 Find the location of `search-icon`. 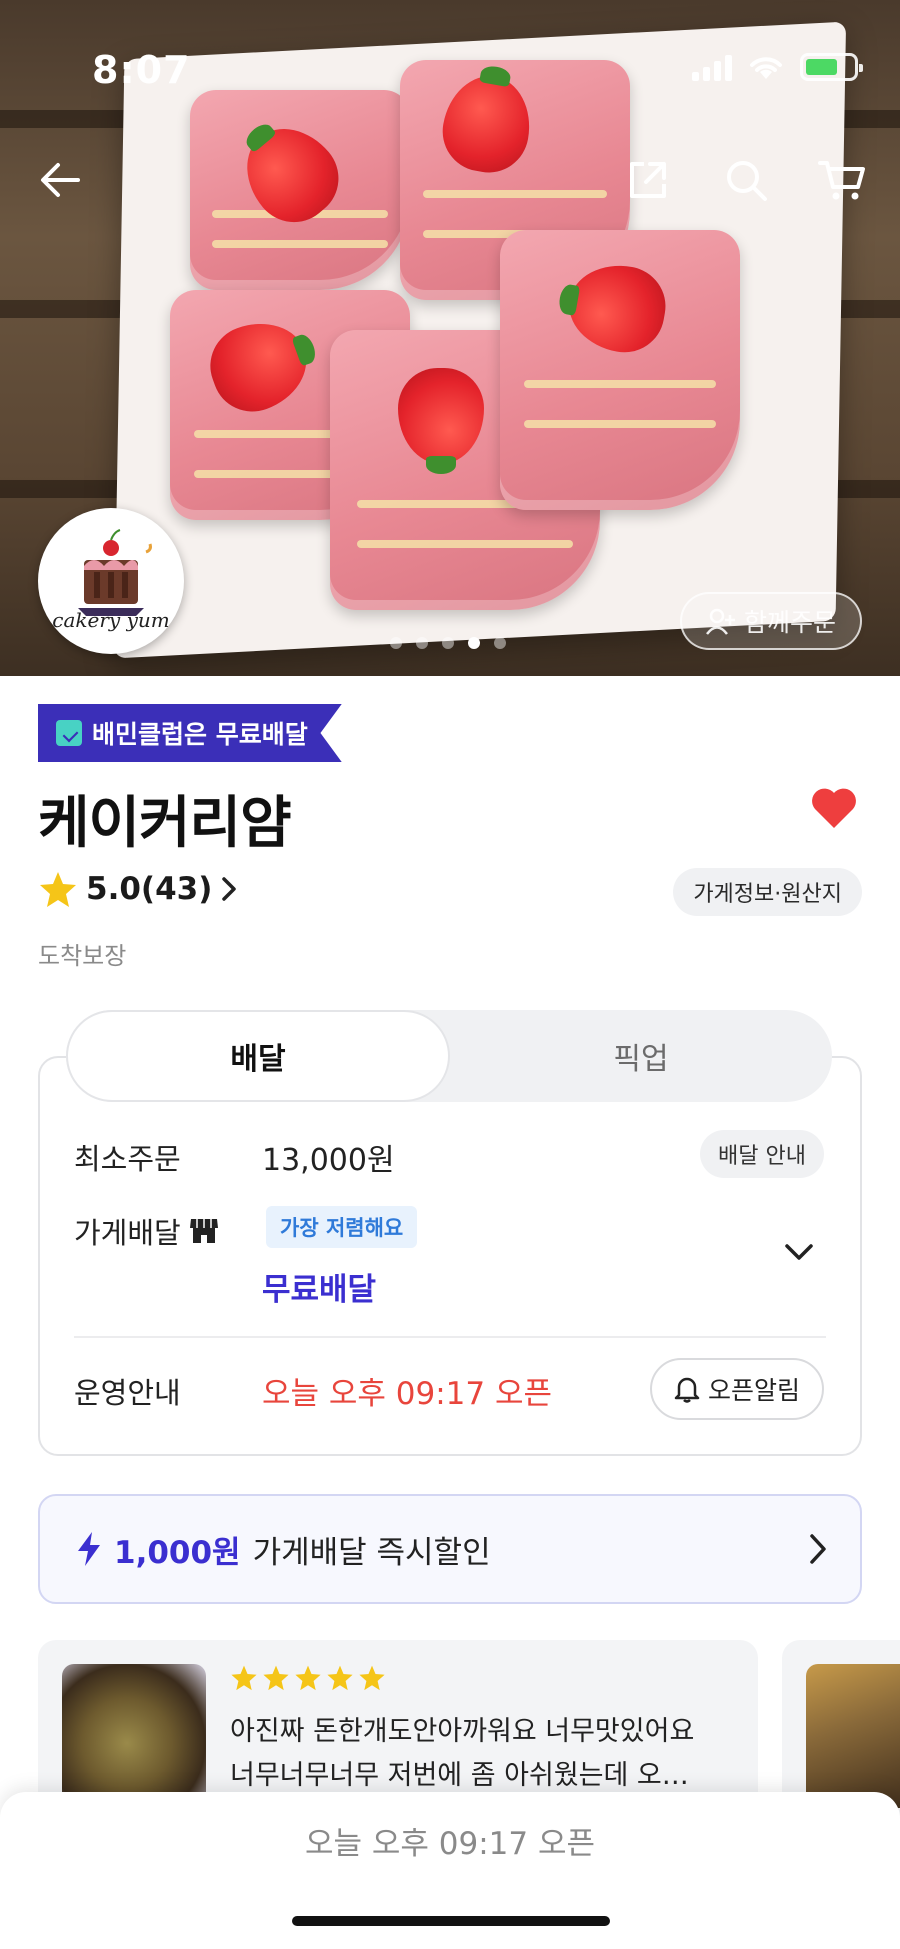

search-icon is located at coordinates (747, 181).